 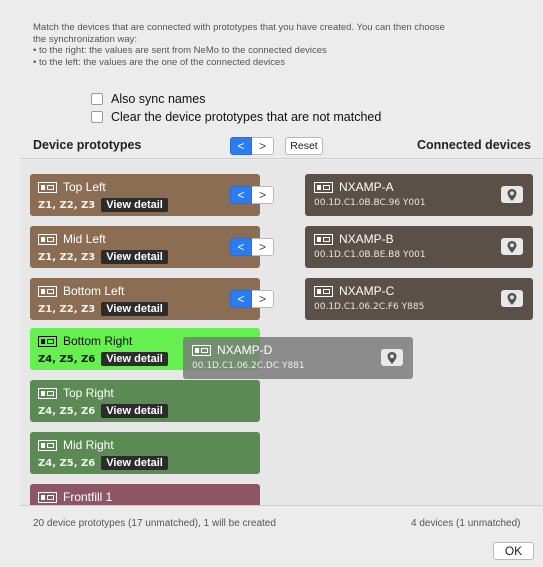 I want to click on device-id: 00.1D.C1.06.2C.DC Y881, so click(x=248, y=366).